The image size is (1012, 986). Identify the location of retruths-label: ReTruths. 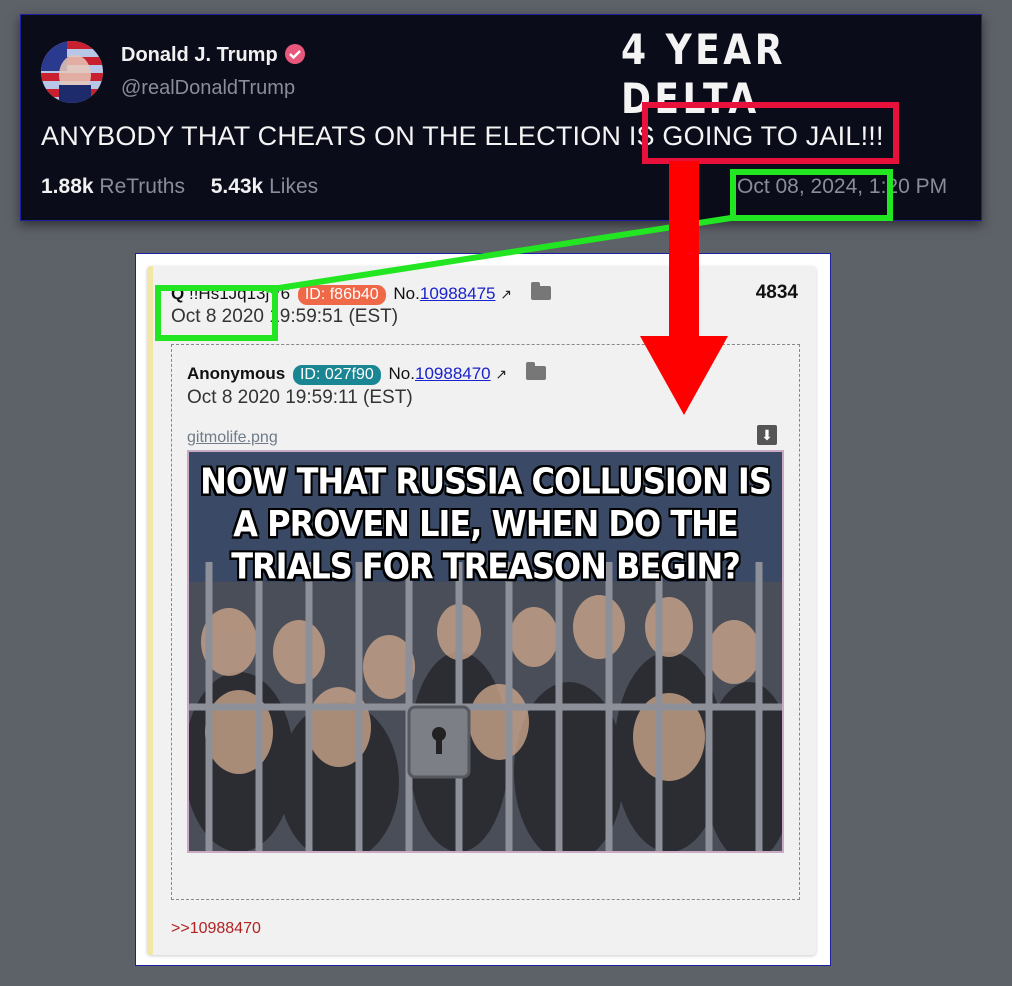
(142, 186).